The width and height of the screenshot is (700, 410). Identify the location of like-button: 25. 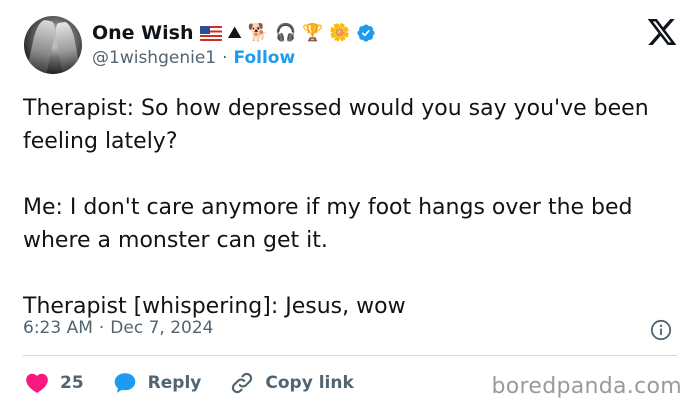
(54, 383).